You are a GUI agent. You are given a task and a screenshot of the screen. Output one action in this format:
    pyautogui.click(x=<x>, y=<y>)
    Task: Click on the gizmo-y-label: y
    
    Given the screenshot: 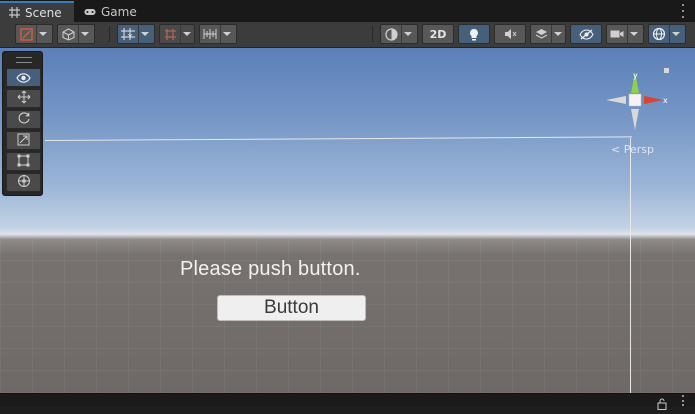 What is the action you would take?
    pyautogui.click(x=635, y=75)
    